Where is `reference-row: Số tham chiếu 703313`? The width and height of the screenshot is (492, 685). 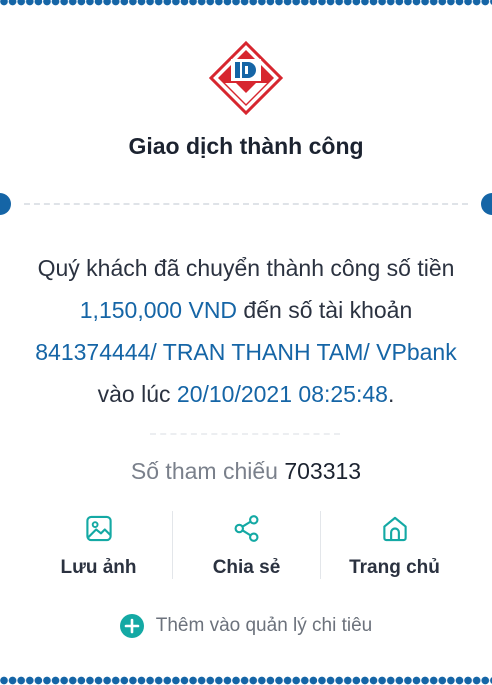 reference-row: Số tham chiếu 703313 is located at coordinates (246, 471).